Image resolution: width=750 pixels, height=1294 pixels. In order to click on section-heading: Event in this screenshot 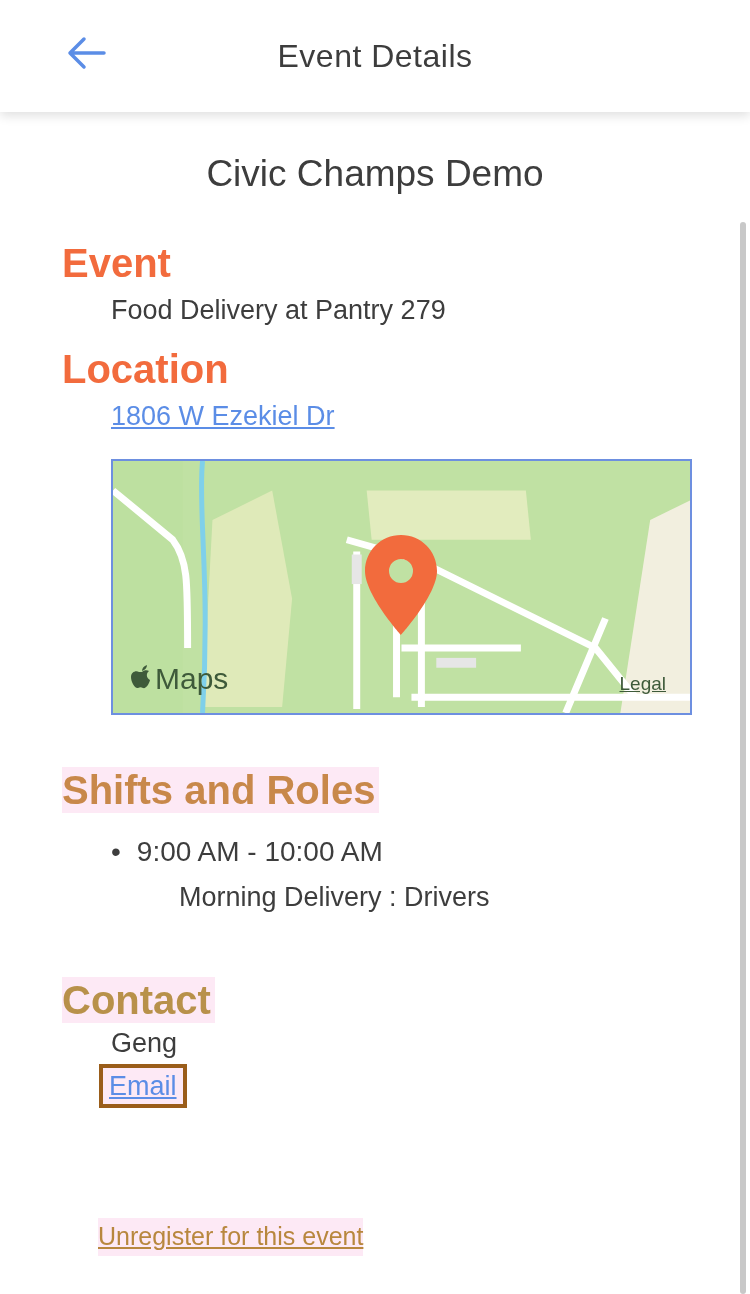, I will do `click(117, 262)`.